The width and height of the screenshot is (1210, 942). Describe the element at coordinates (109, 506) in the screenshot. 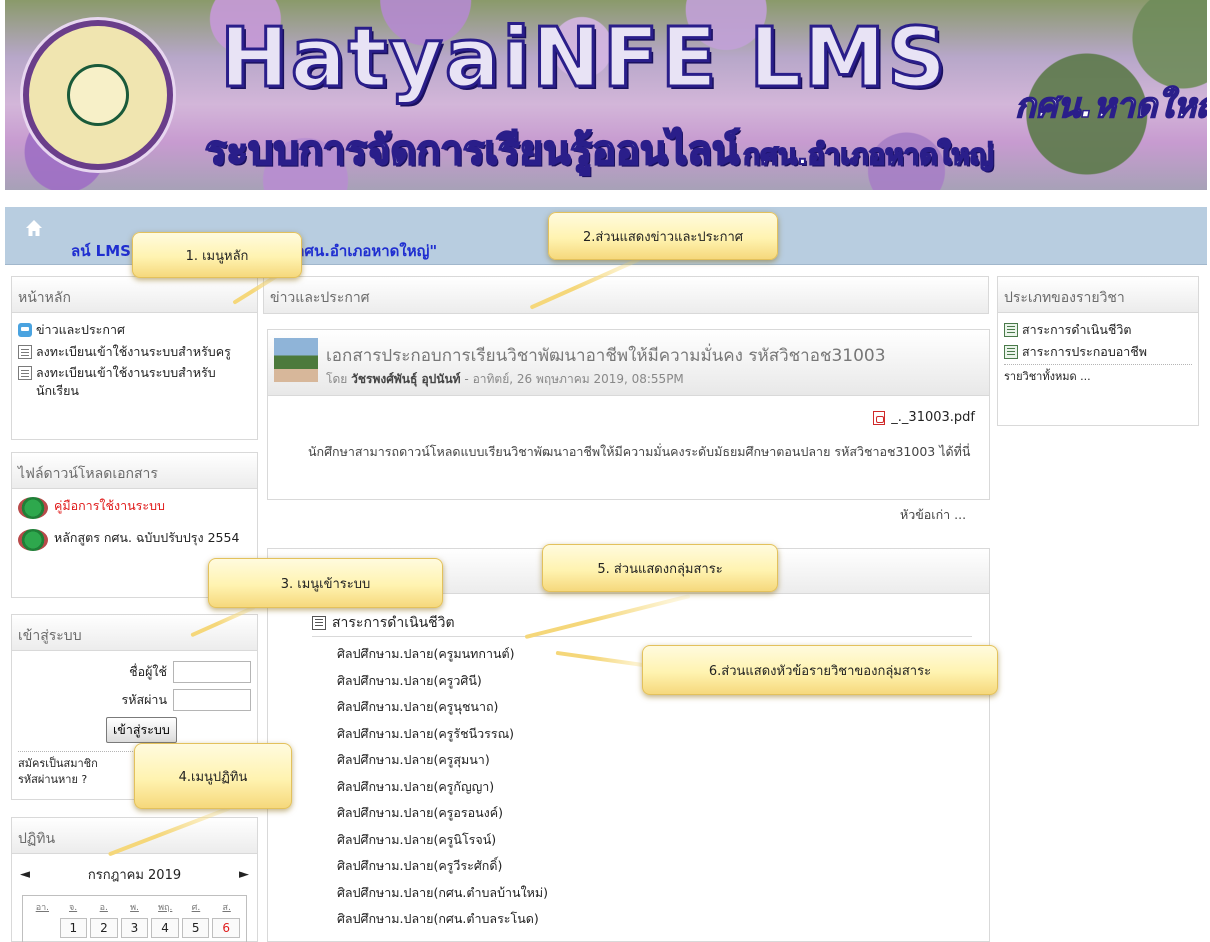

I see `download-link: คู่มือการใช้งานระบบ` at that location.